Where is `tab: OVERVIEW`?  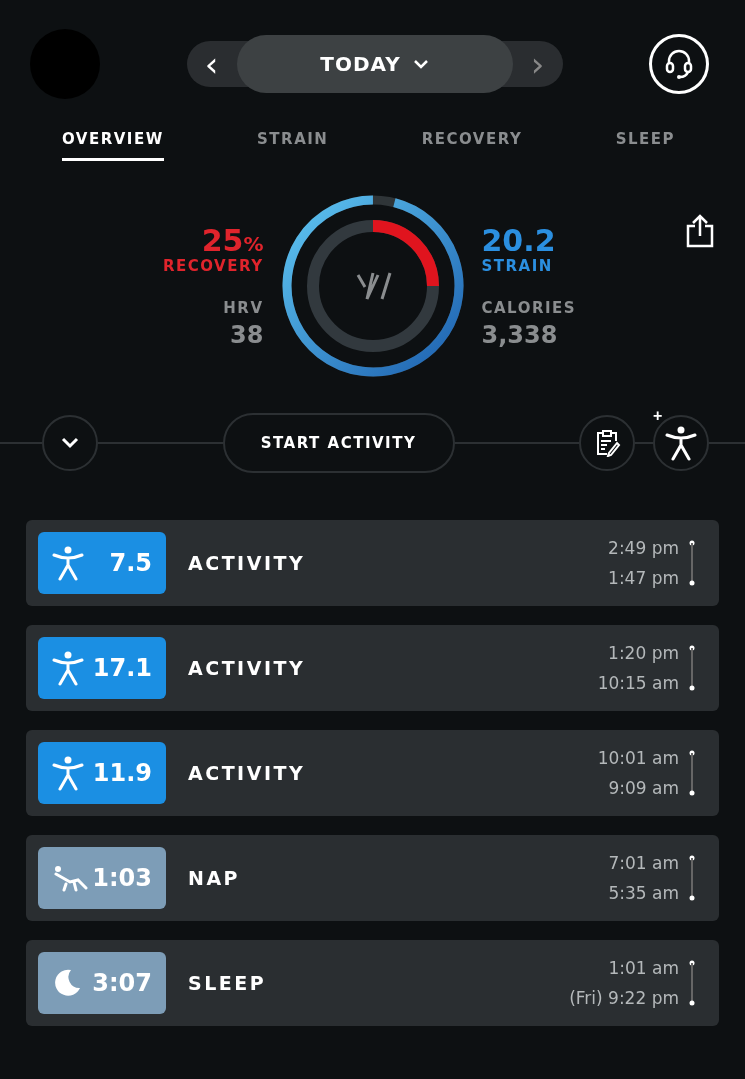
tab: OVERVIEW is located at coordinates (113, 145).